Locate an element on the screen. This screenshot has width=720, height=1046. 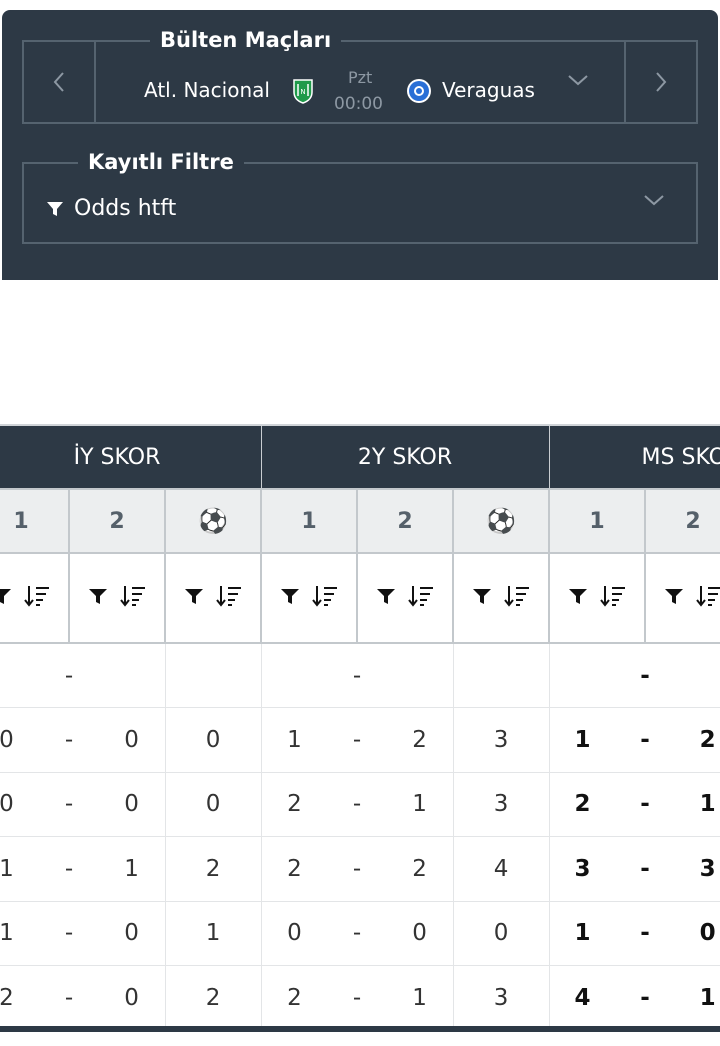
score-value: 2 - 2 is located at coordinates (357, 869).